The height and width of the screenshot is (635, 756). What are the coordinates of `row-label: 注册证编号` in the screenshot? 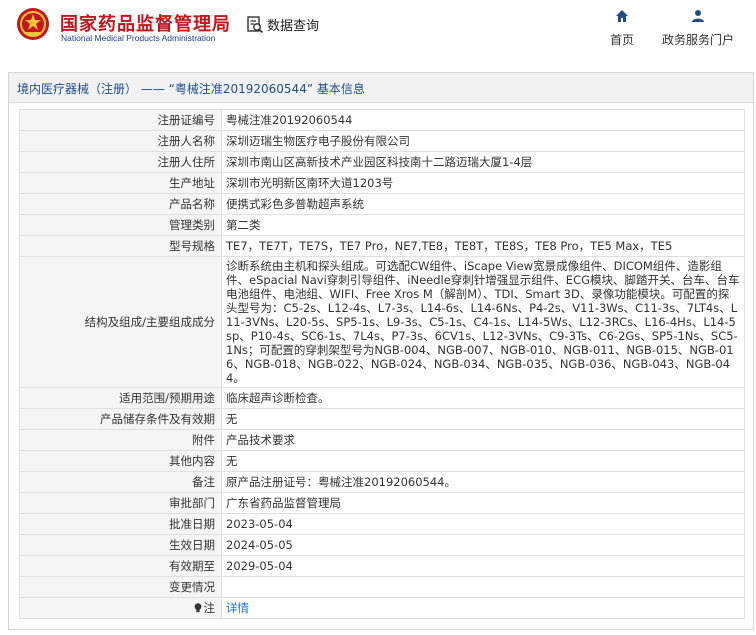 It's located at (120, 120).